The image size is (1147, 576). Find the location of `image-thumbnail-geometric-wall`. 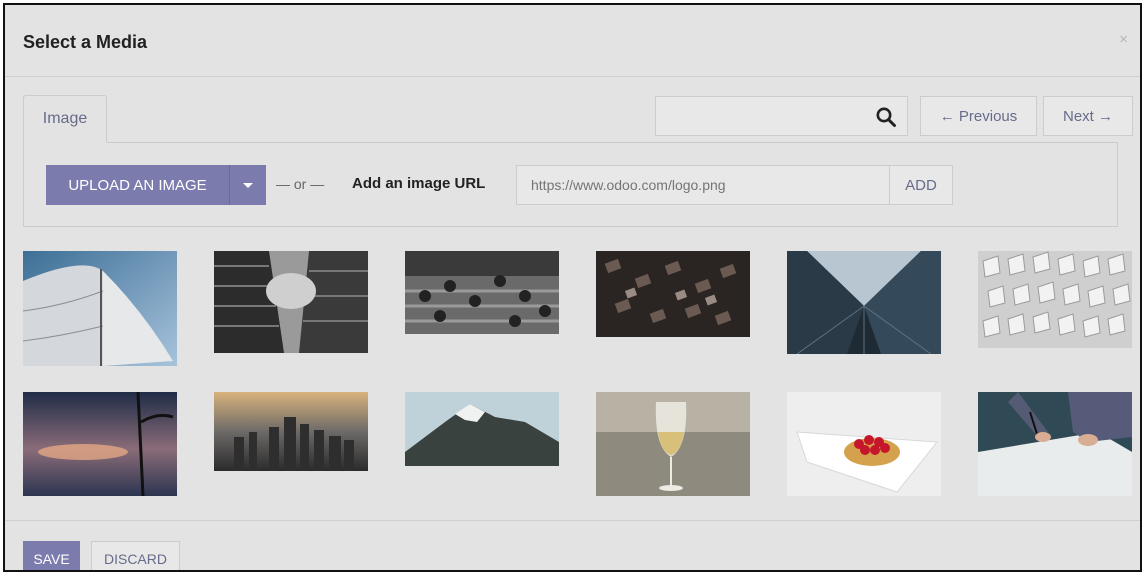

image-thumbnail-geometric-wall is located at coordinates (1055, 299).